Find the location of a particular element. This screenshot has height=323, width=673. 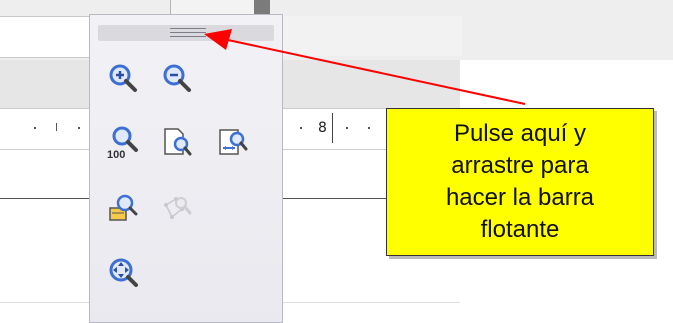

page-width-icon is located at coordinates (233, 142).